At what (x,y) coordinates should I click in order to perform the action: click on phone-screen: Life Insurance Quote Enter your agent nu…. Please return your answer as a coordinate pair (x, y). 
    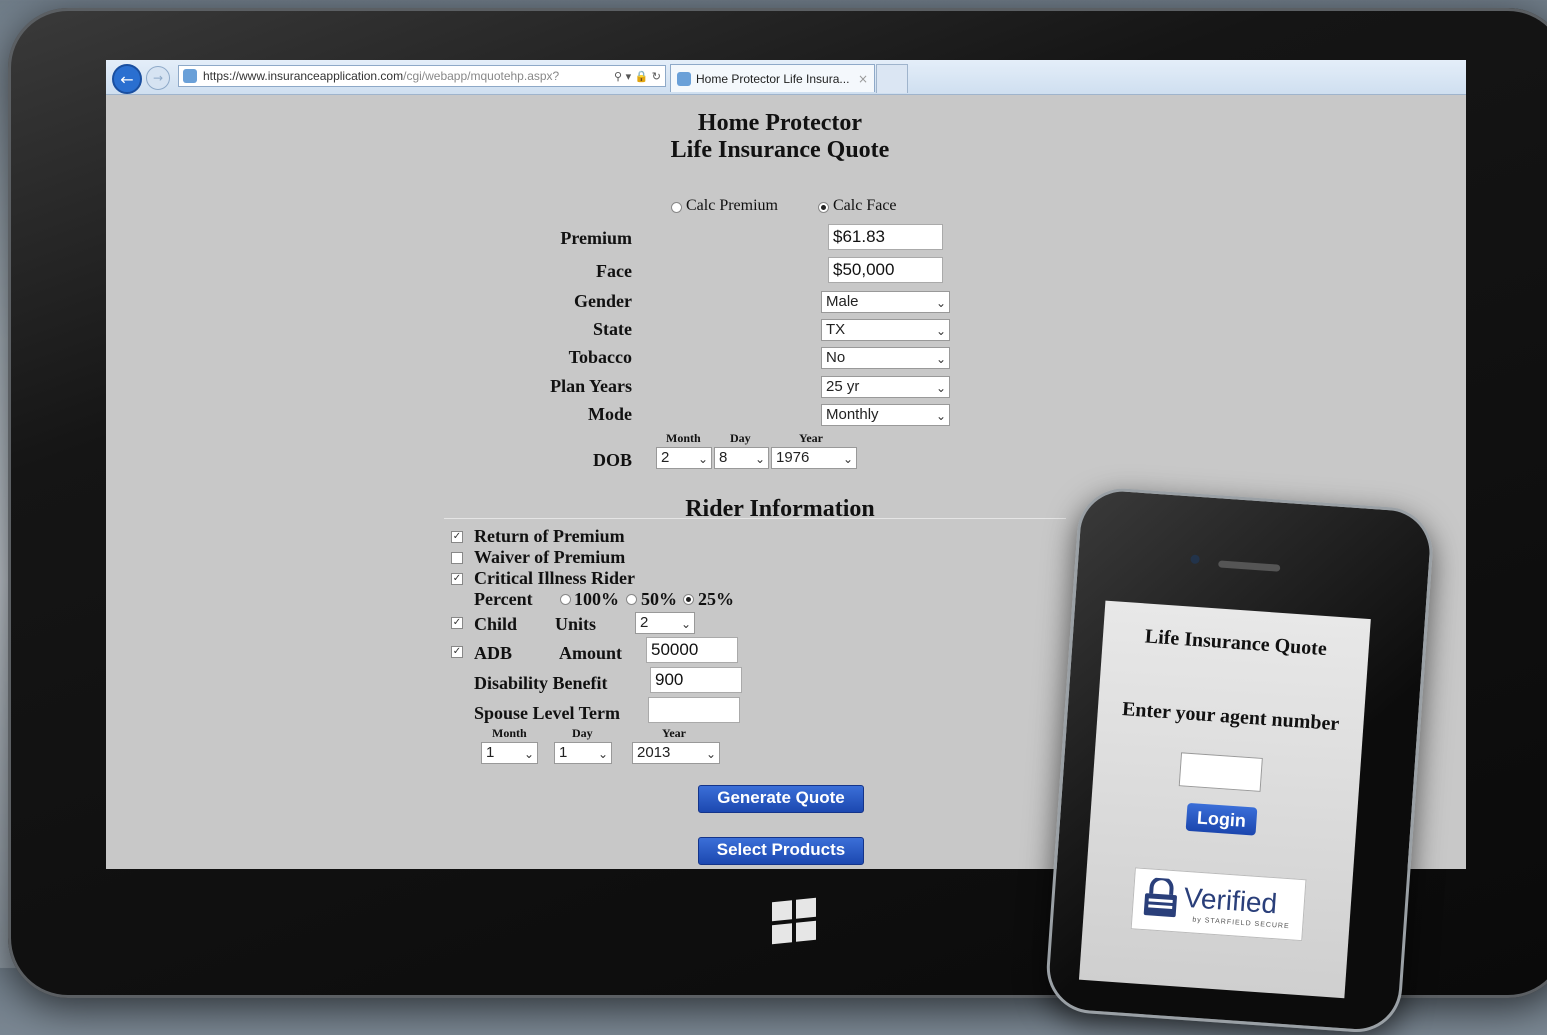
    Looking at the image, I should click on (1224, 799).